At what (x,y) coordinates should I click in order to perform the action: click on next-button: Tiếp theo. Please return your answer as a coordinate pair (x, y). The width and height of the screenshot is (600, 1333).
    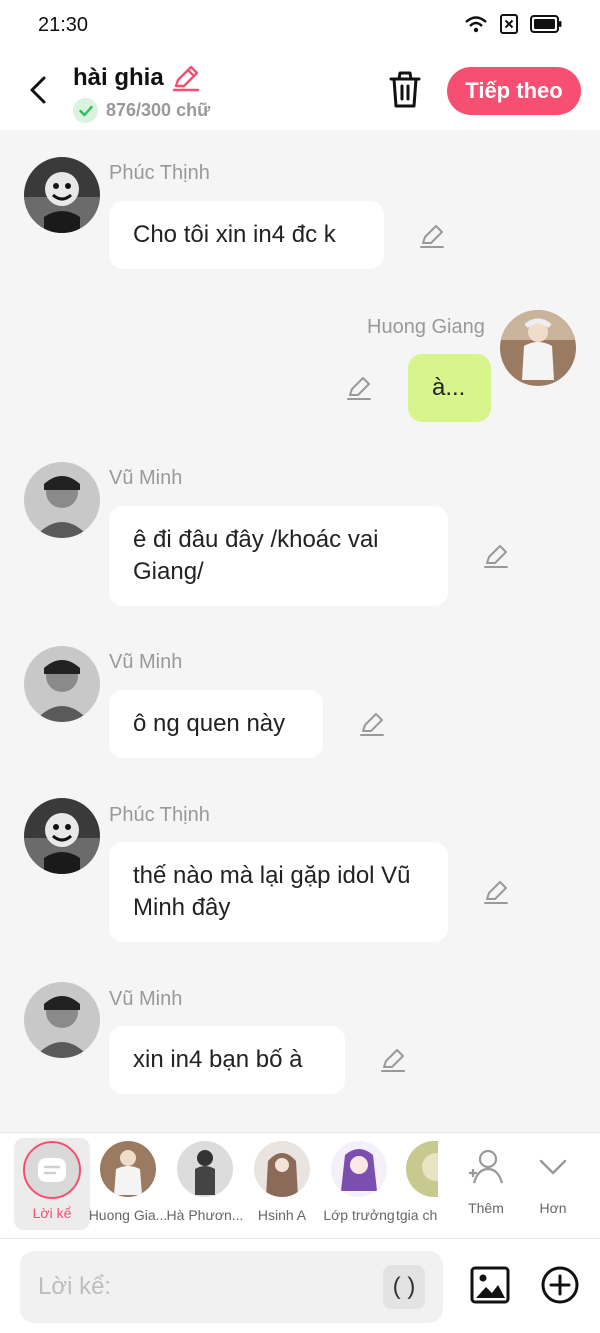
    Looking at the image, I should click on (514, 91).